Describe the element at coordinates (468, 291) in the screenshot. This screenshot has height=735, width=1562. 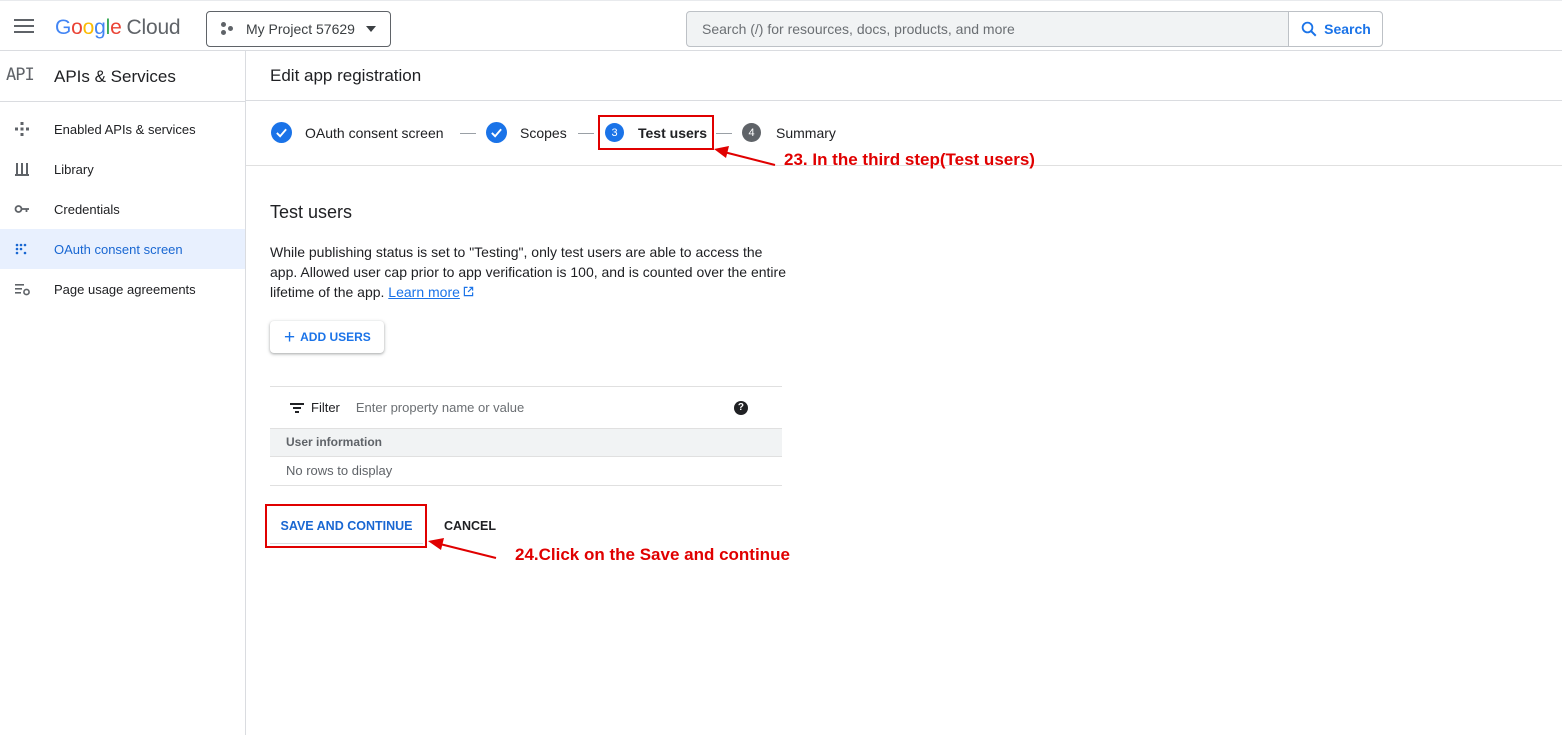
I see `external-link-icon` at that location.